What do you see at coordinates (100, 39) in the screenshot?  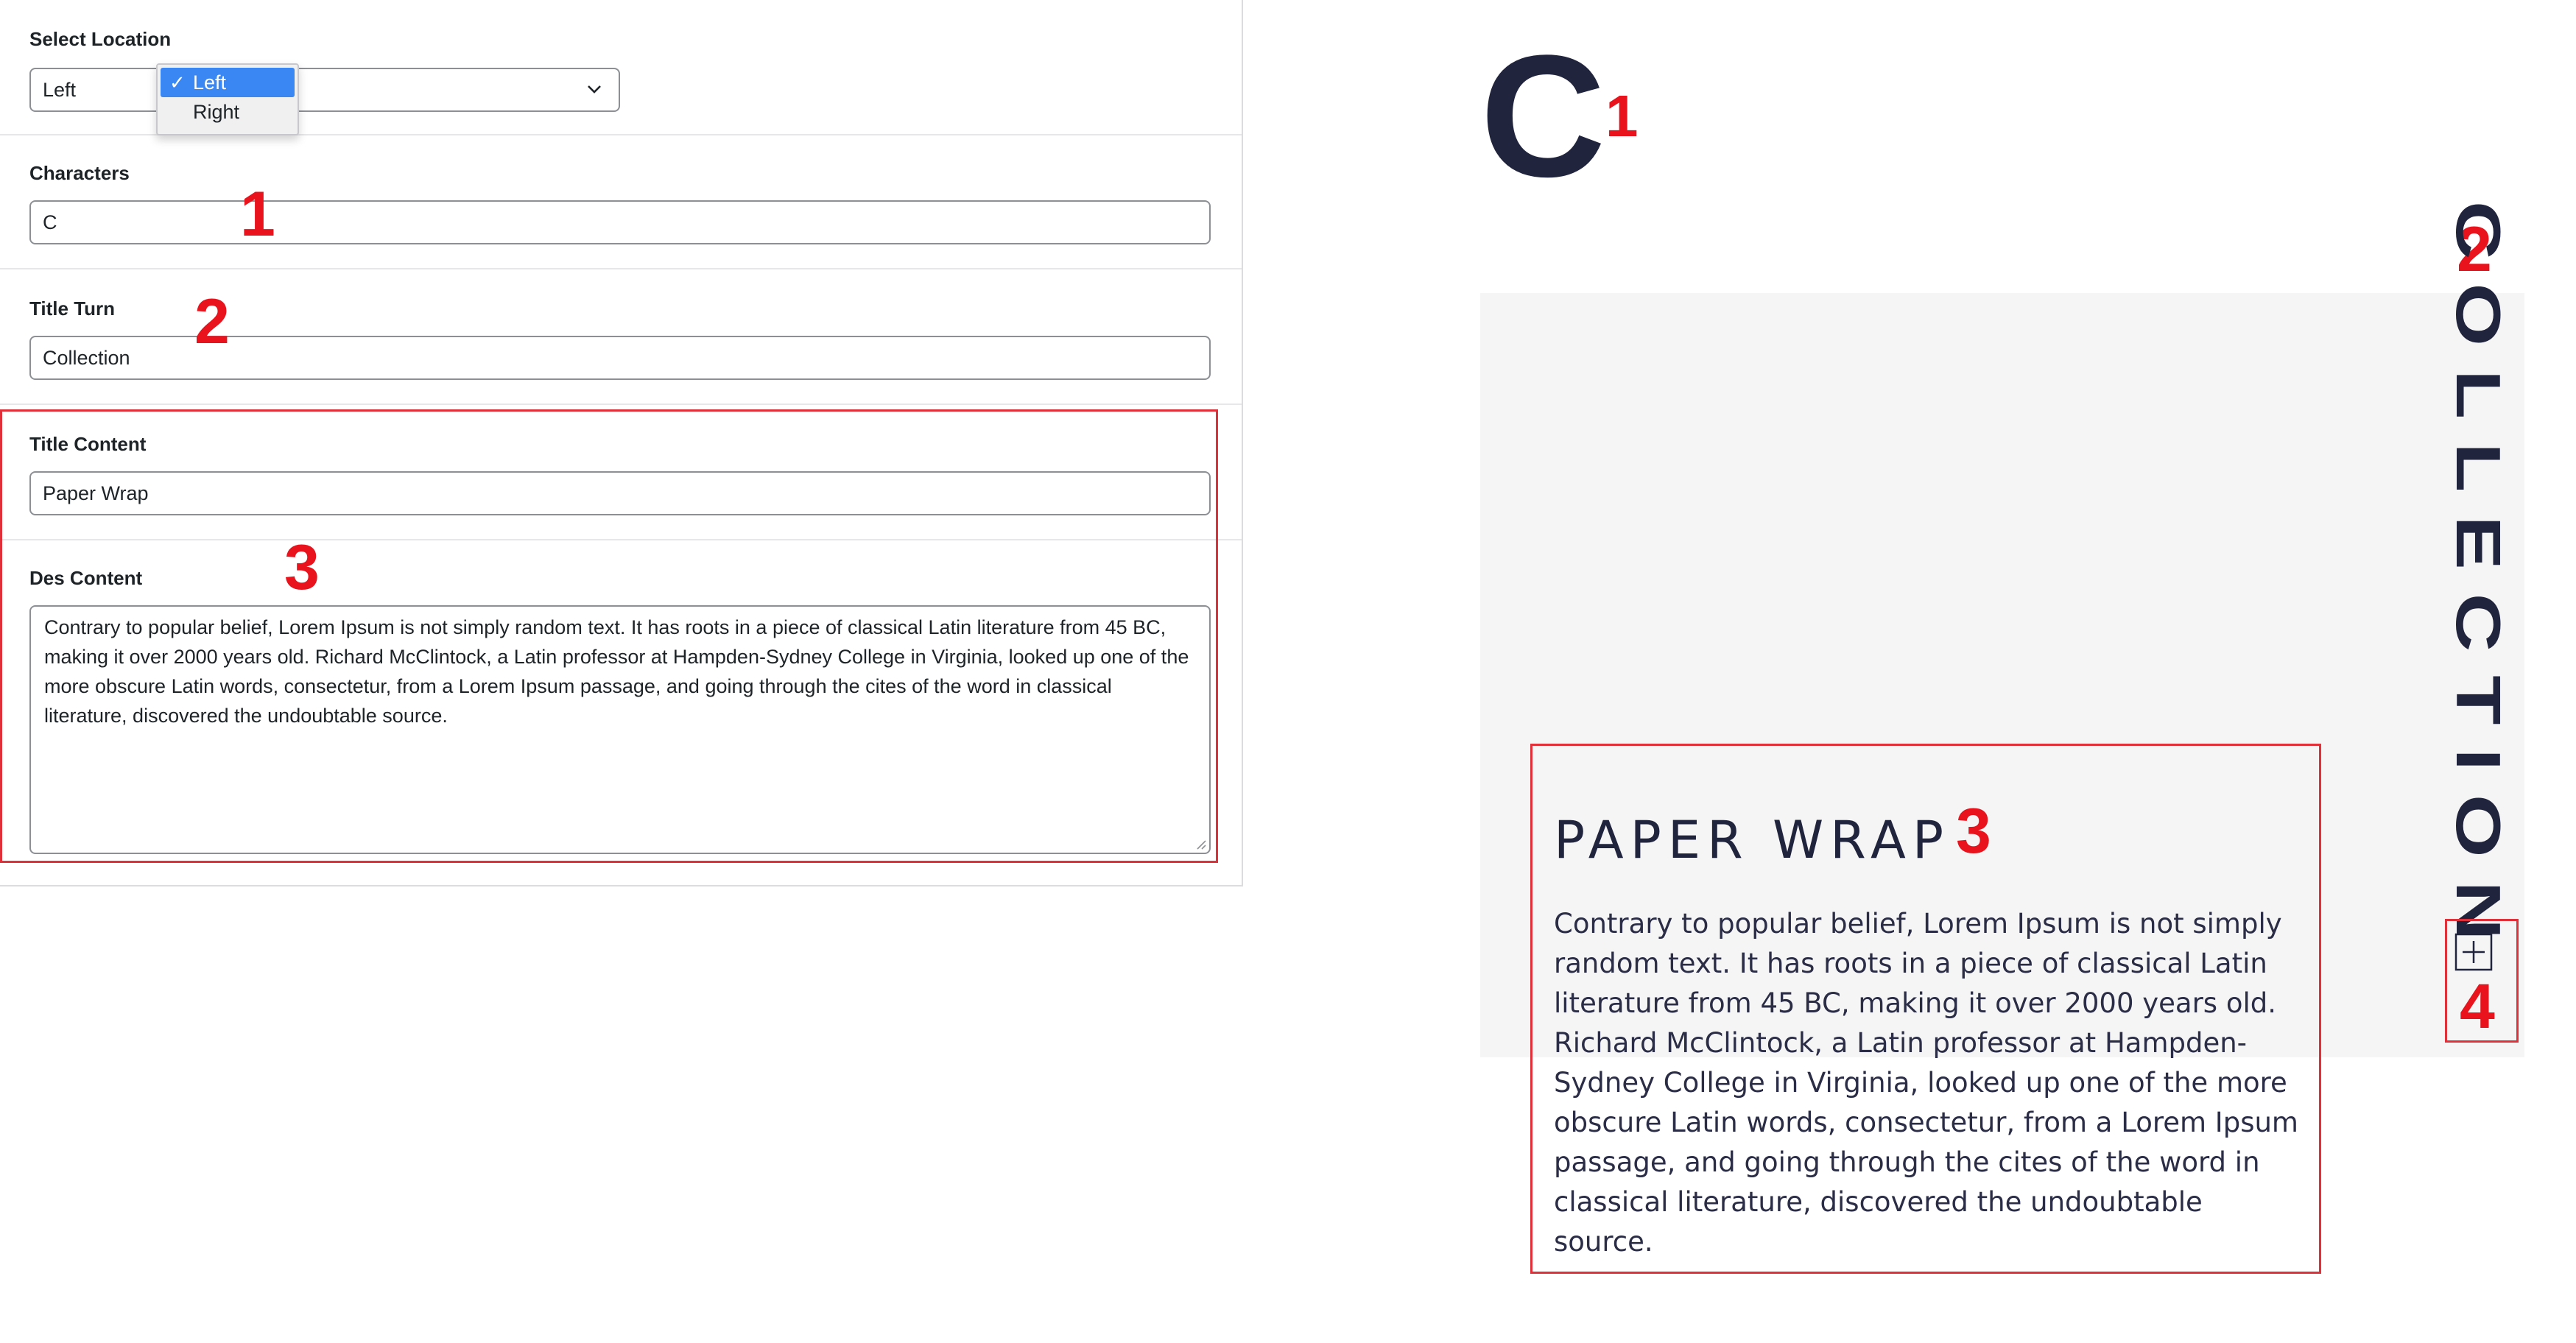 I see `select-location-label: Select Location` at bounding box center [100, 39].